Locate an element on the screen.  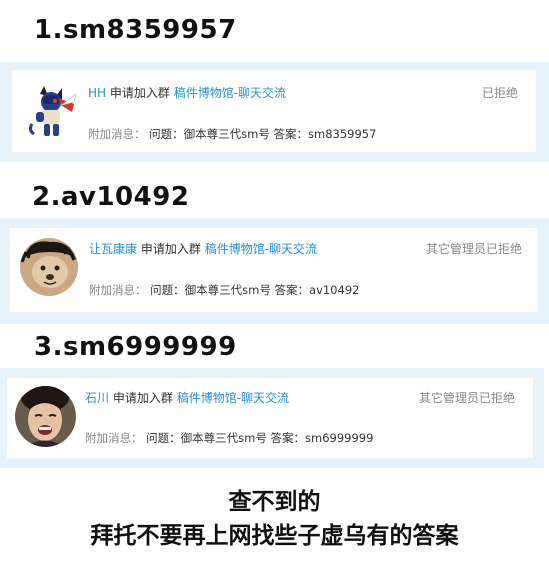
section-3-heading: 3.sm6999999 is located at coordinates (135, 347).